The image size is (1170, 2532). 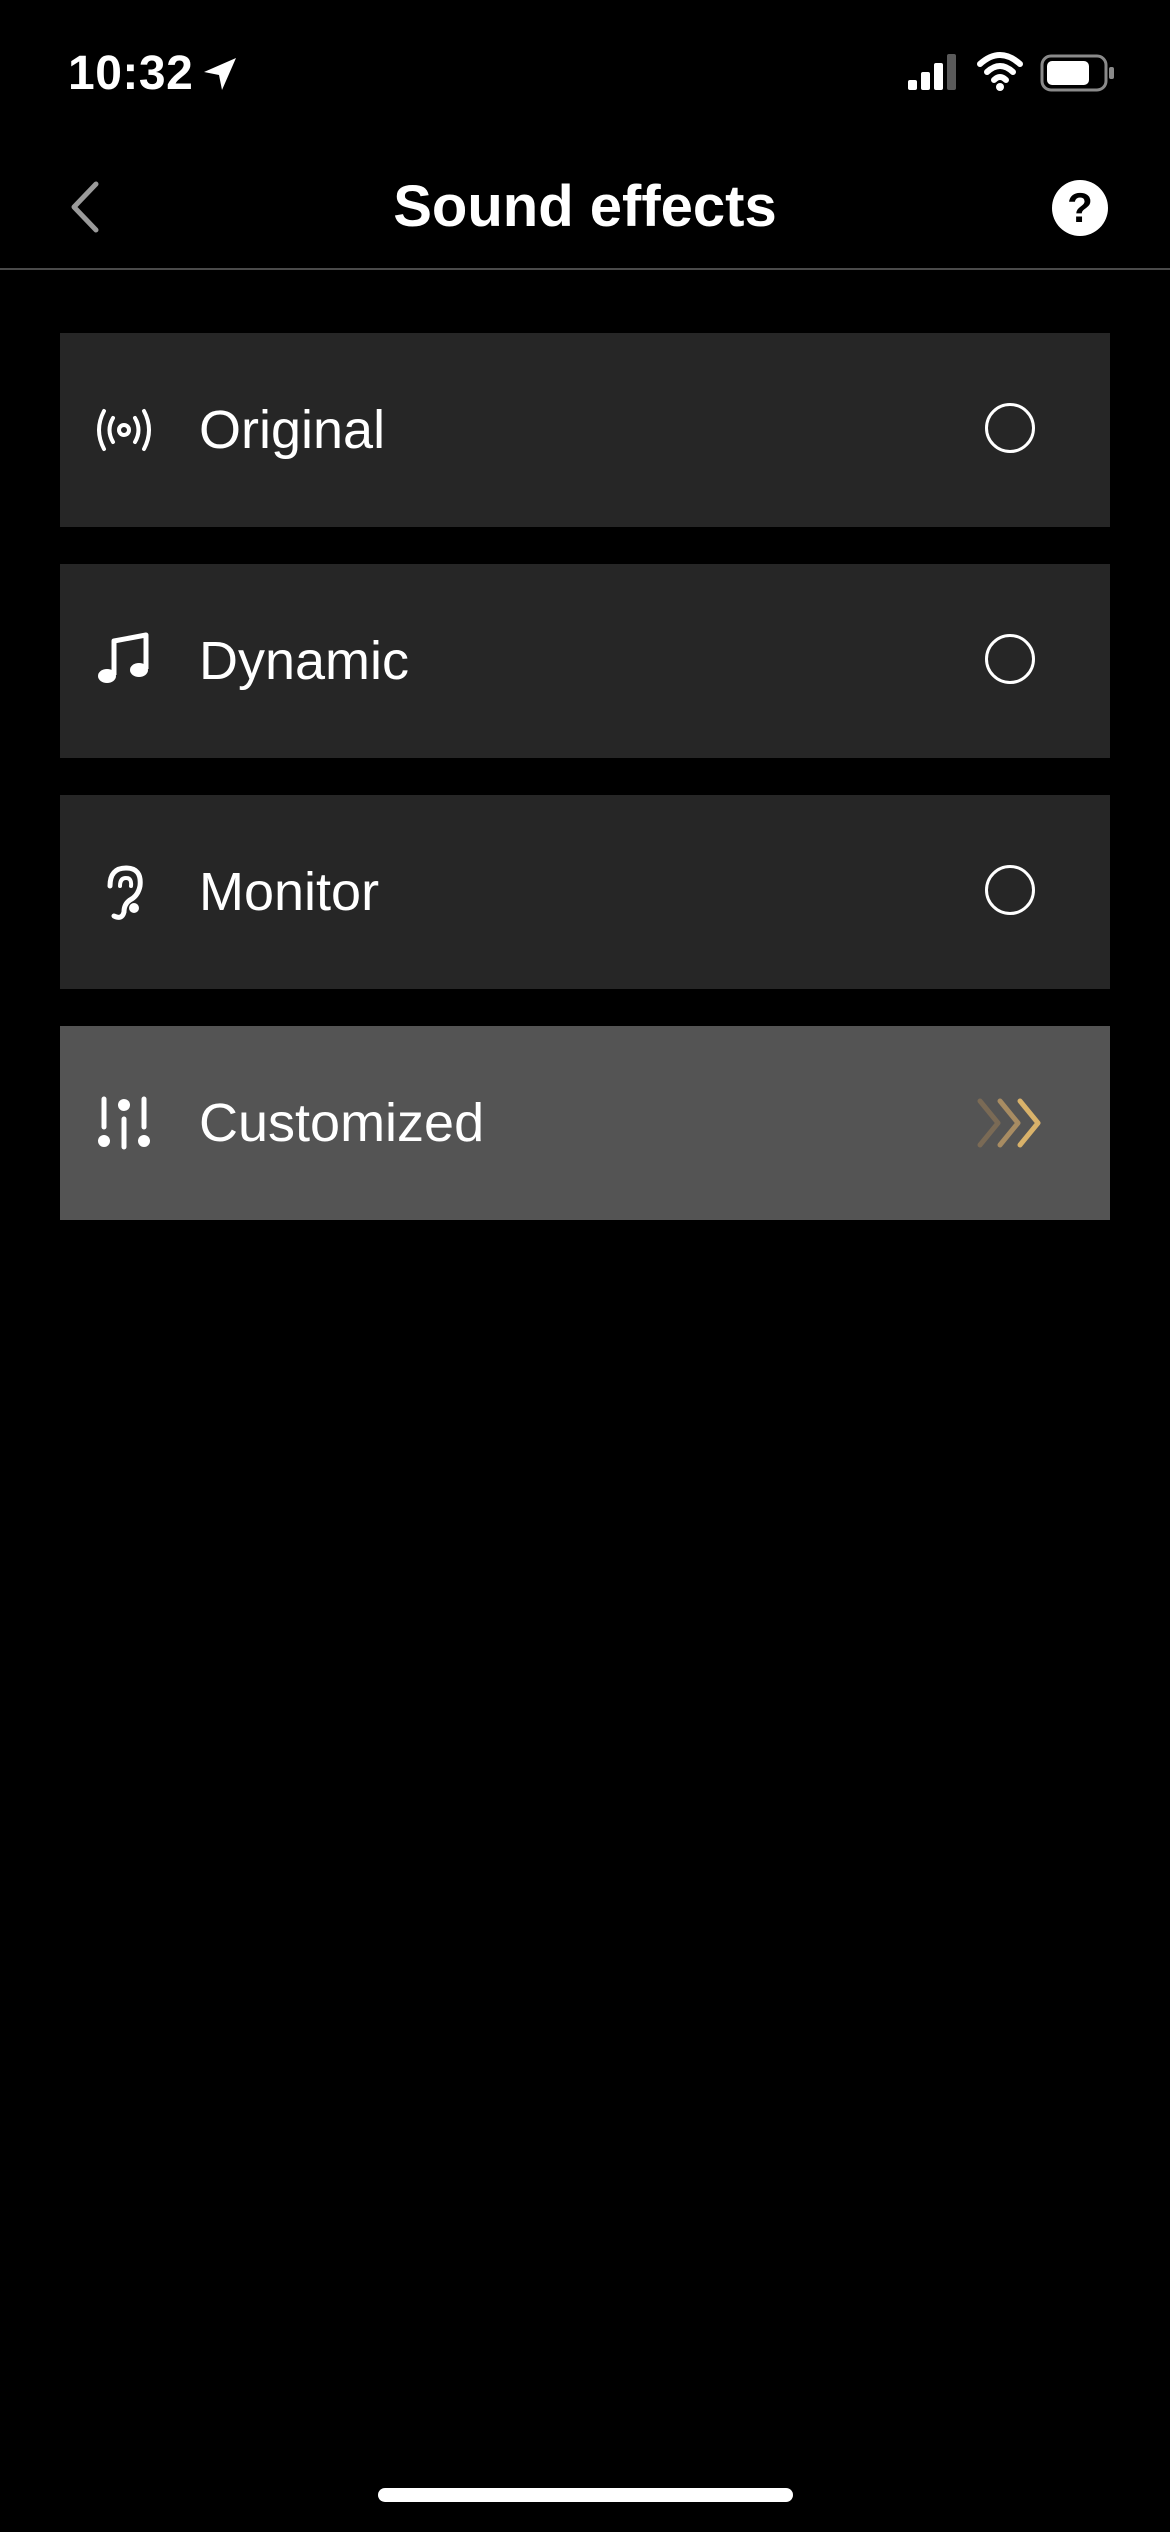 I want to click on page-title: Sound effects, so click(x=585, y=206).